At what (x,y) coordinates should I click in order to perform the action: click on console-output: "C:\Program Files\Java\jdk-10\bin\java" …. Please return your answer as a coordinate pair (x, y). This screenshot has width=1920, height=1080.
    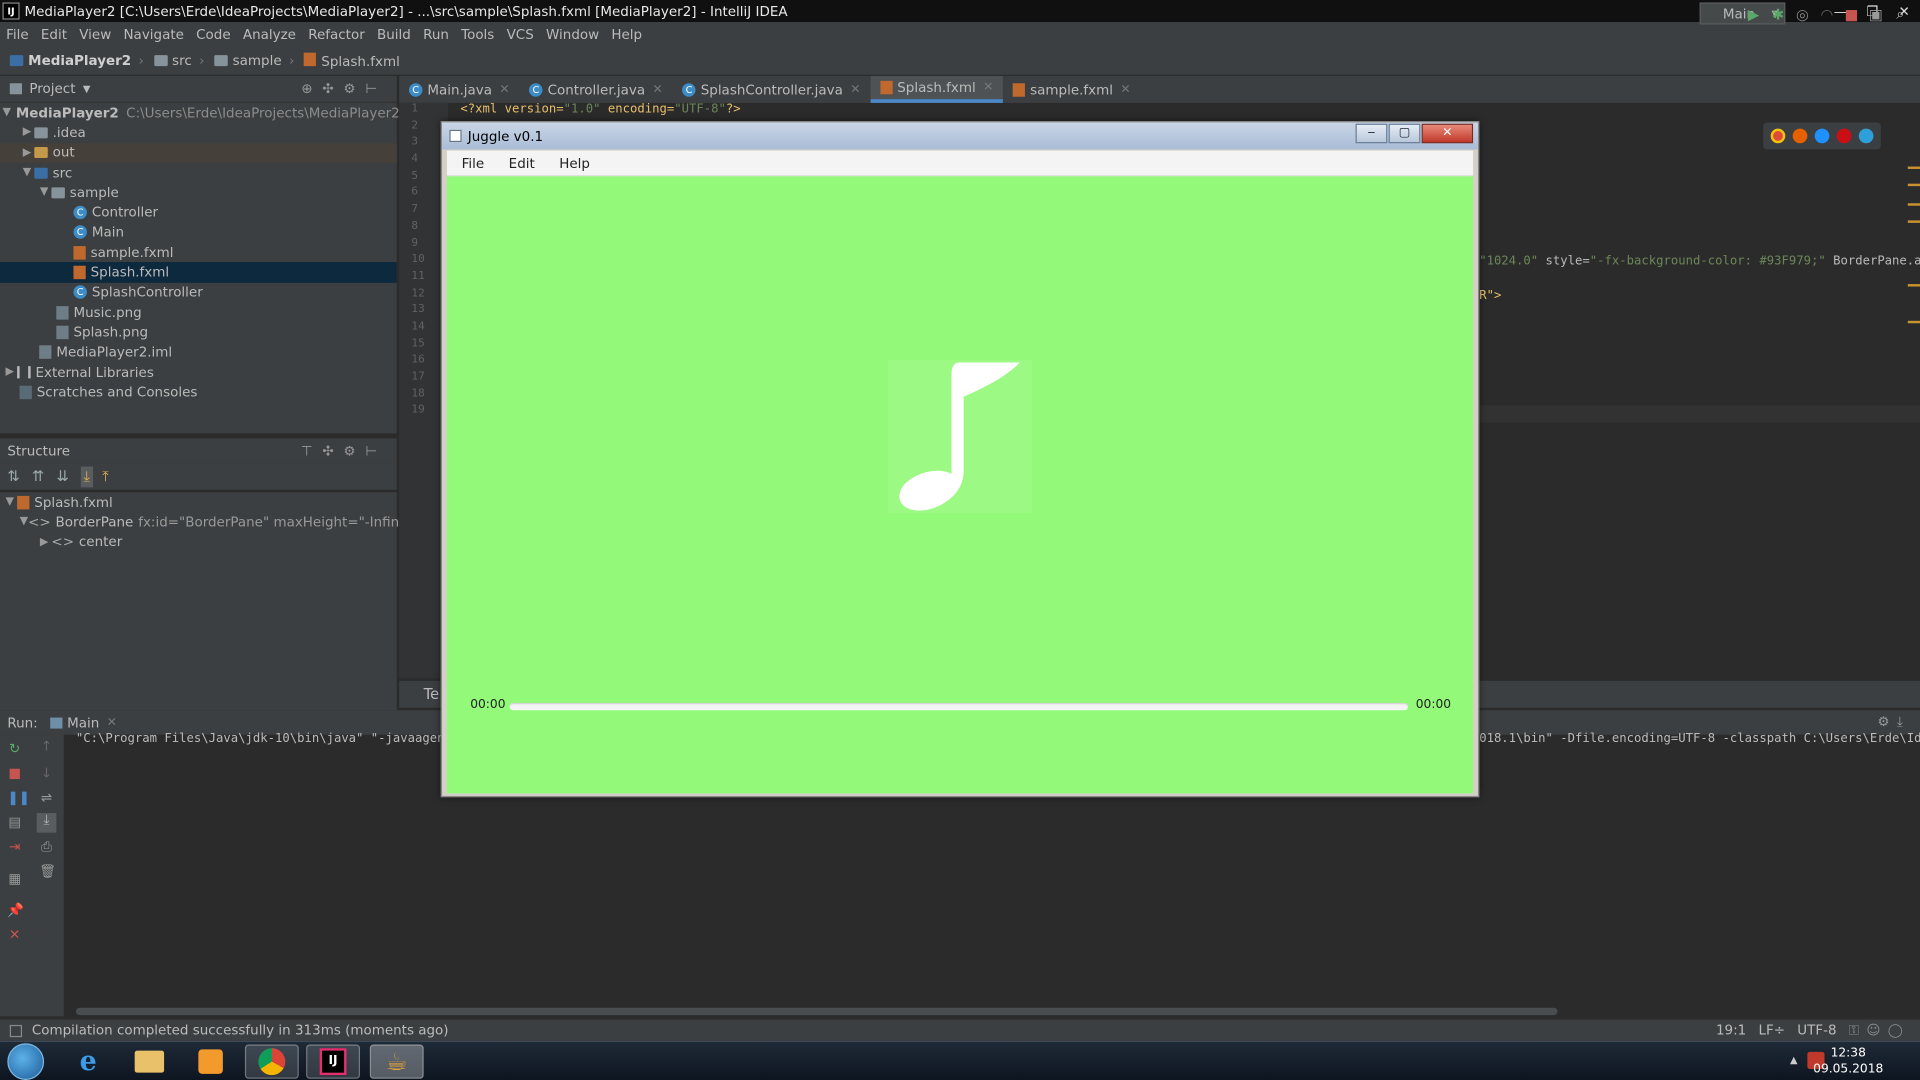
    Looking at the image, I should click on (267, 738).